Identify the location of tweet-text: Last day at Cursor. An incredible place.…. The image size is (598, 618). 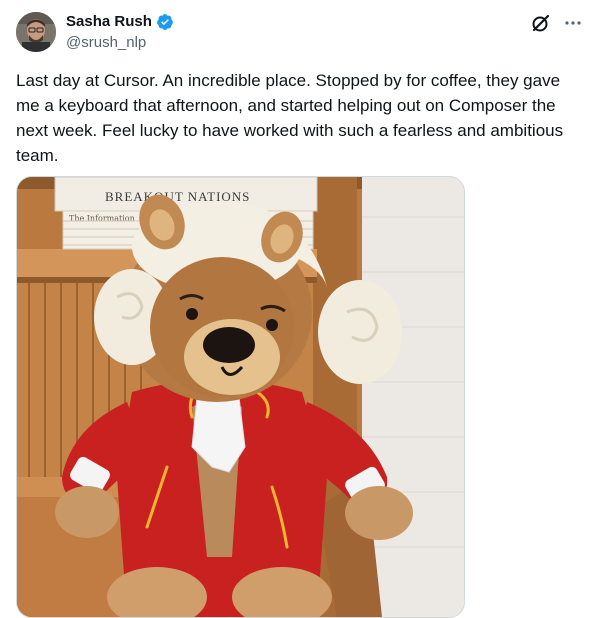
(290, 118).